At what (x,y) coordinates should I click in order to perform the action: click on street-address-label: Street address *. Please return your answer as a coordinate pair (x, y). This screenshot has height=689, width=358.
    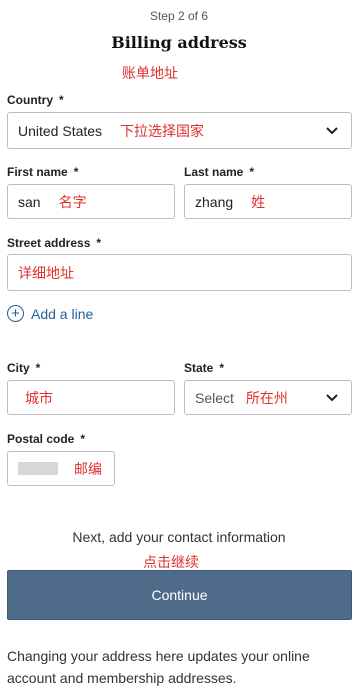
    Looking at the image, I should click on (54, 243).